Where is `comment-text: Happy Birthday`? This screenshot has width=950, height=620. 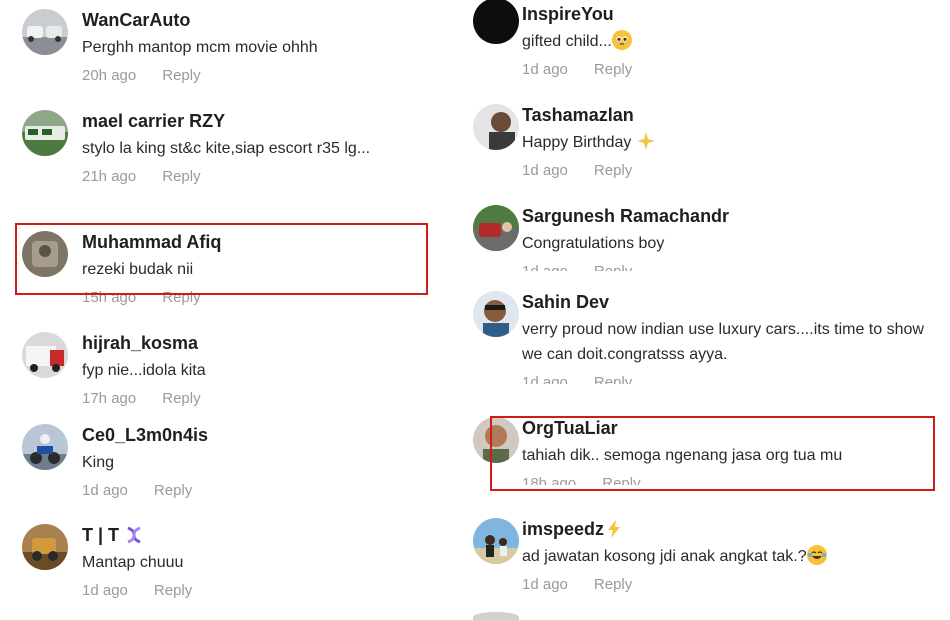 comment-text: Happy Birthday is located at coordinates (577, 142).